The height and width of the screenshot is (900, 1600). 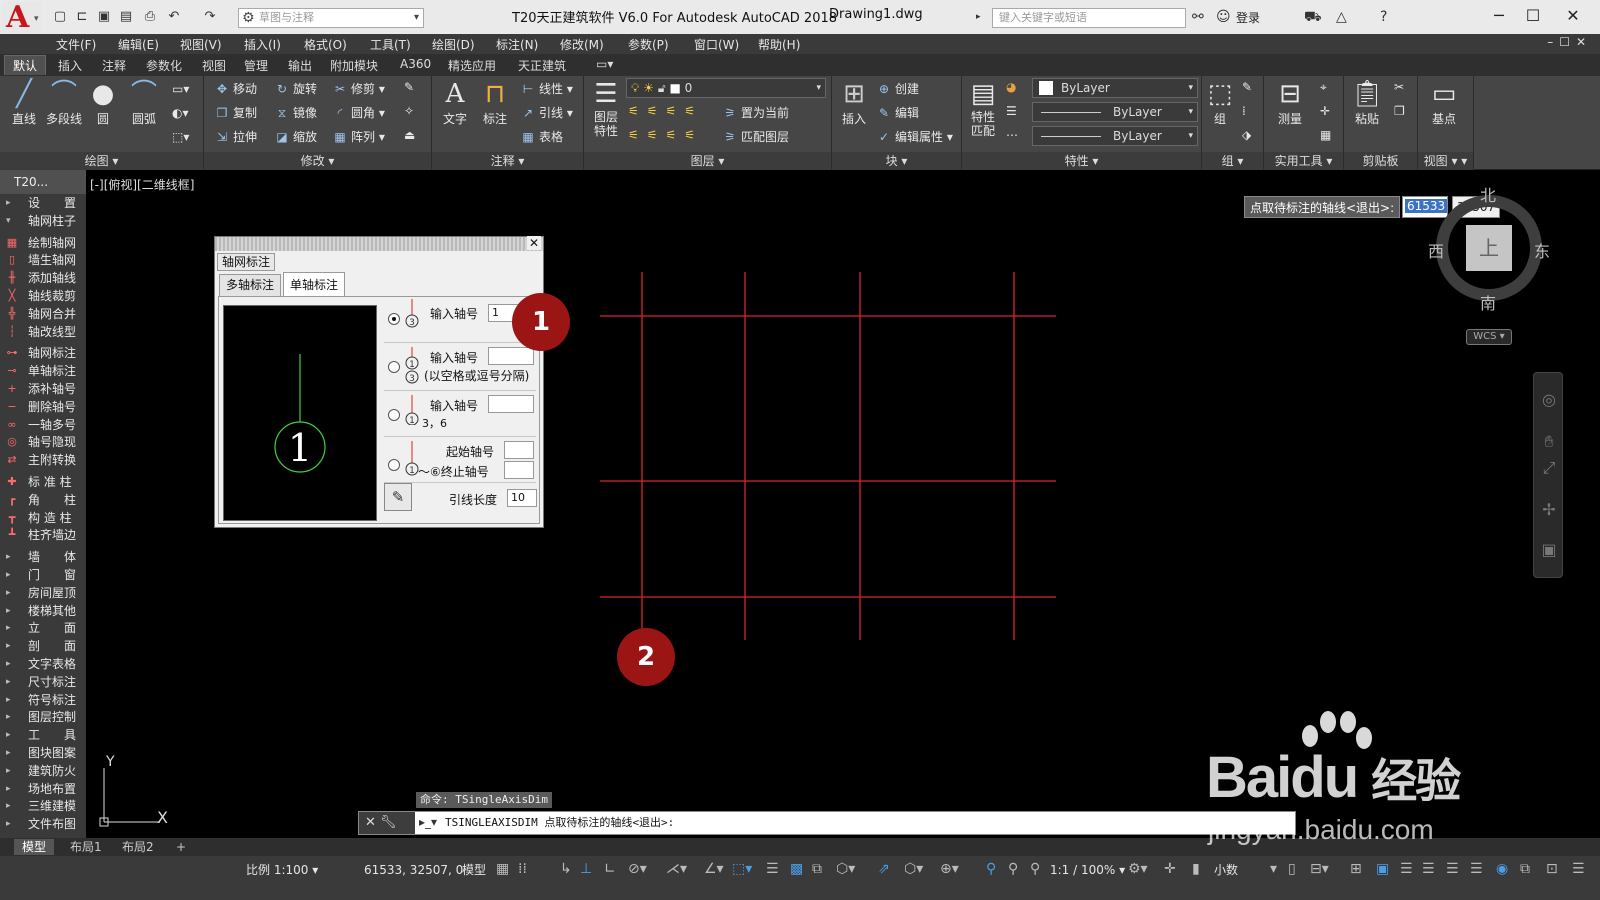 I want to click on match-layer-tool: ⚞ 匹配图层, so click(x=755, y=136).